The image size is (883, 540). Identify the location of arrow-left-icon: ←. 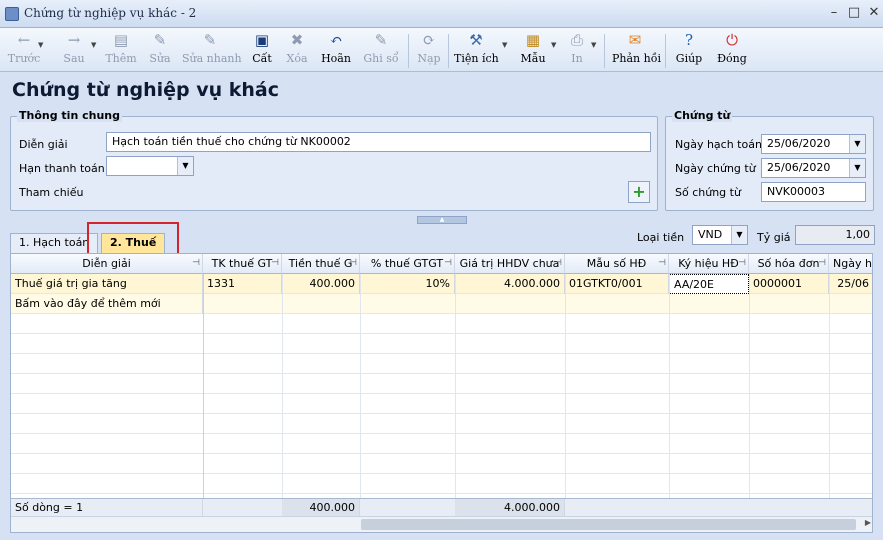
(24, 40).